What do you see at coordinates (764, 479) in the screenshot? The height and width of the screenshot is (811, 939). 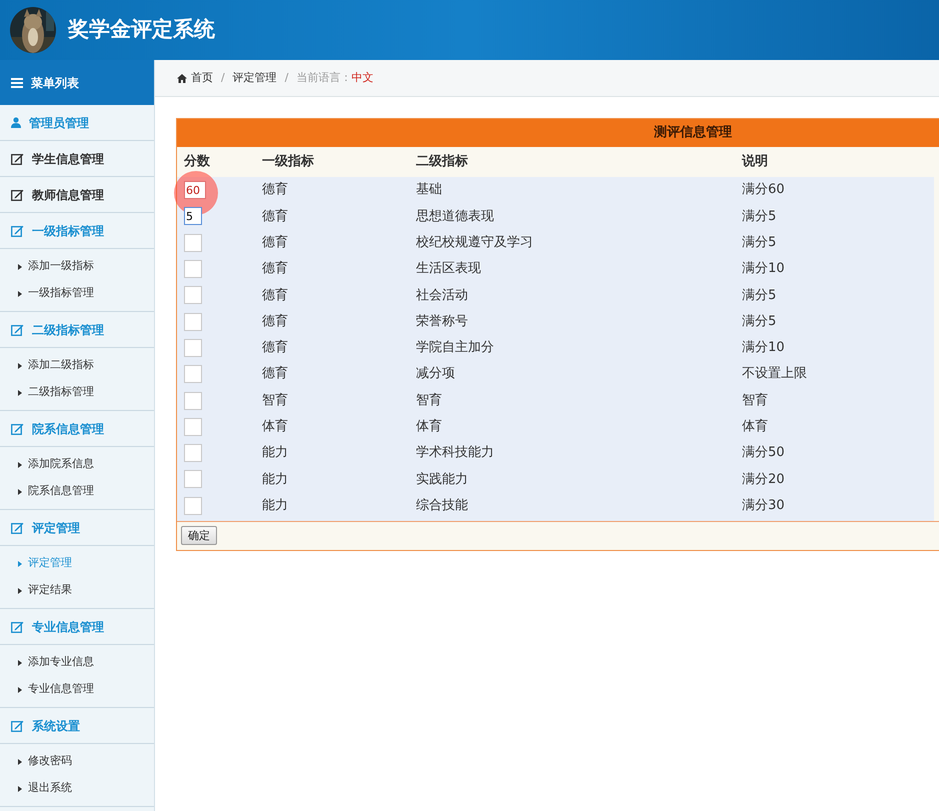 I see `table-cell-text: 满分20` at bounding box center [764, 479].